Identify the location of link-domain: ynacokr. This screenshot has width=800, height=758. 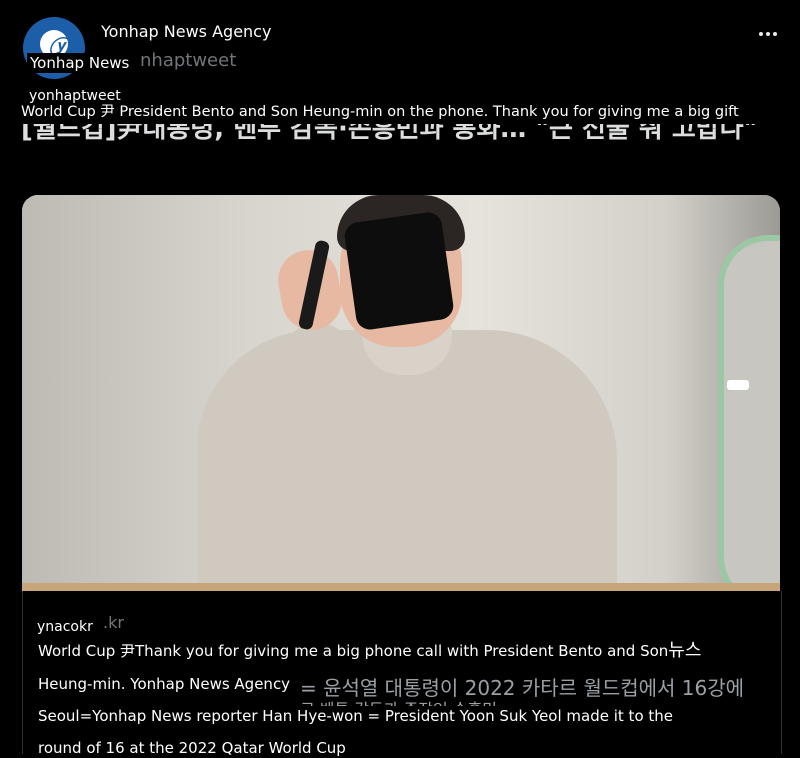
(65, 627).